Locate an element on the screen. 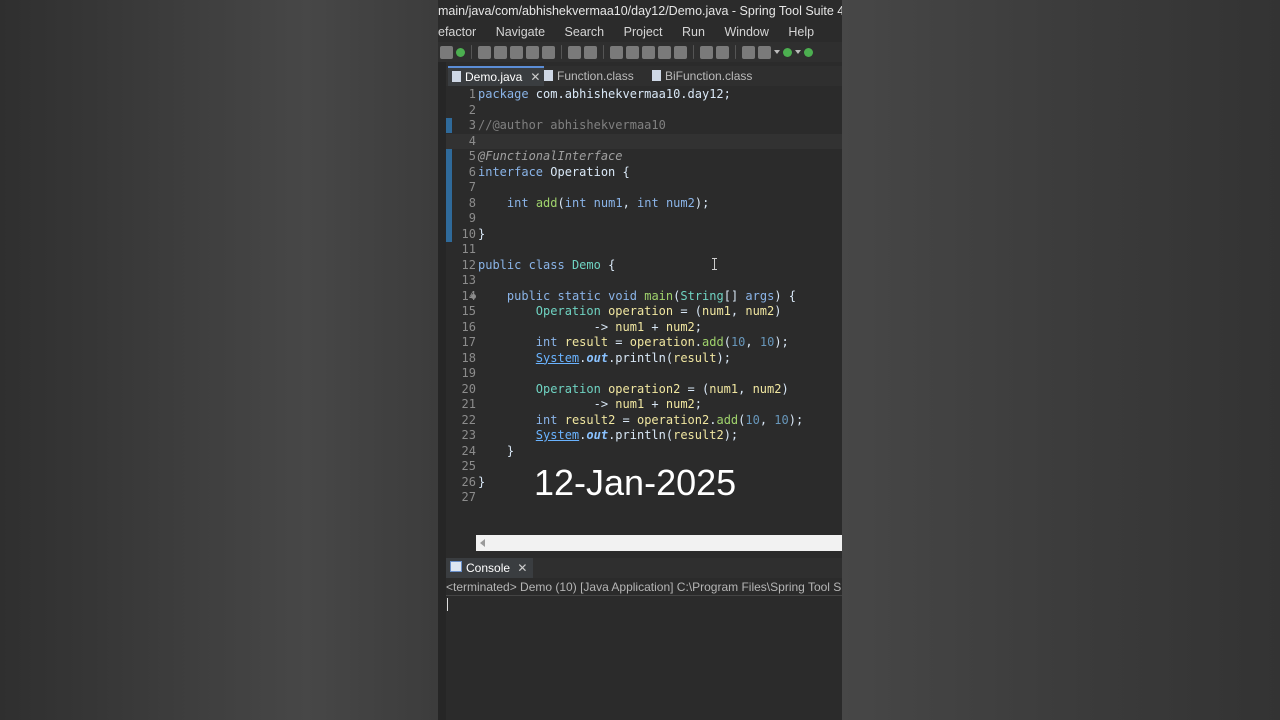  code-line: 18 System.out.println(result); is located at coordinates (596, 357).